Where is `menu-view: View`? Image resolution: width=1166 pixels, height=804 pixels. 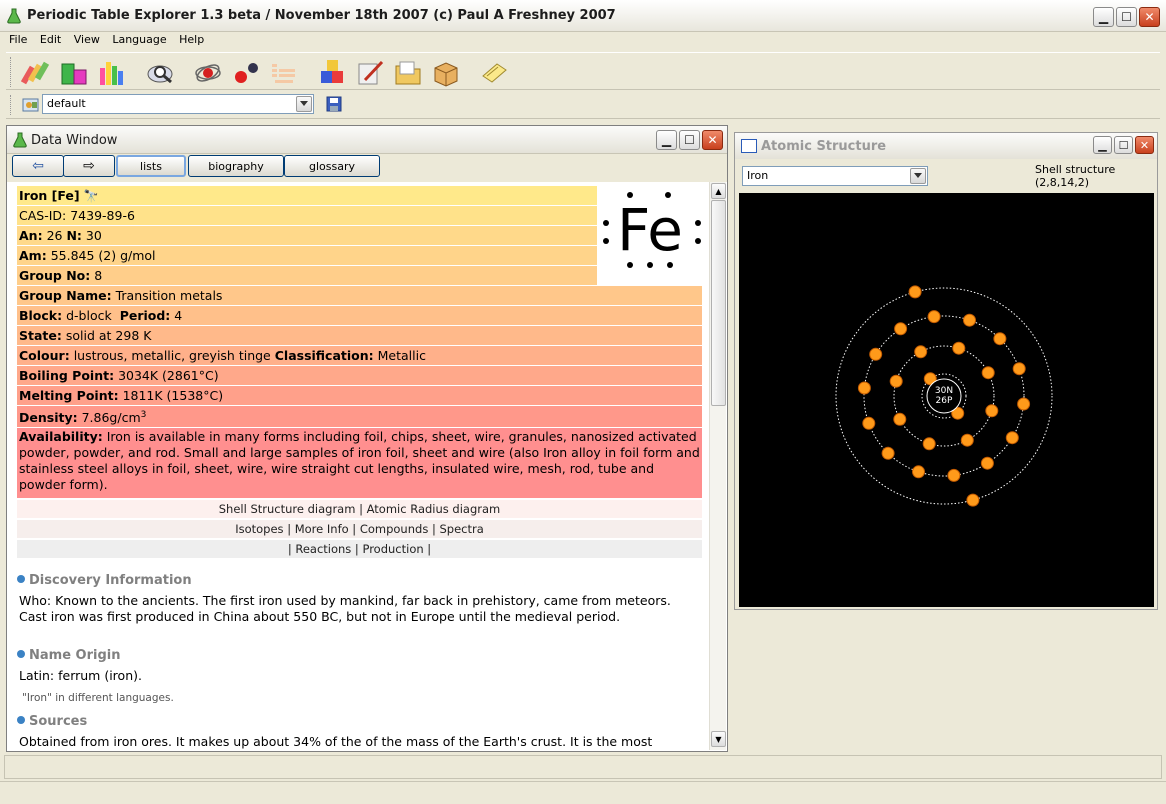 menu-view: View is located at coordinates (87, 39).